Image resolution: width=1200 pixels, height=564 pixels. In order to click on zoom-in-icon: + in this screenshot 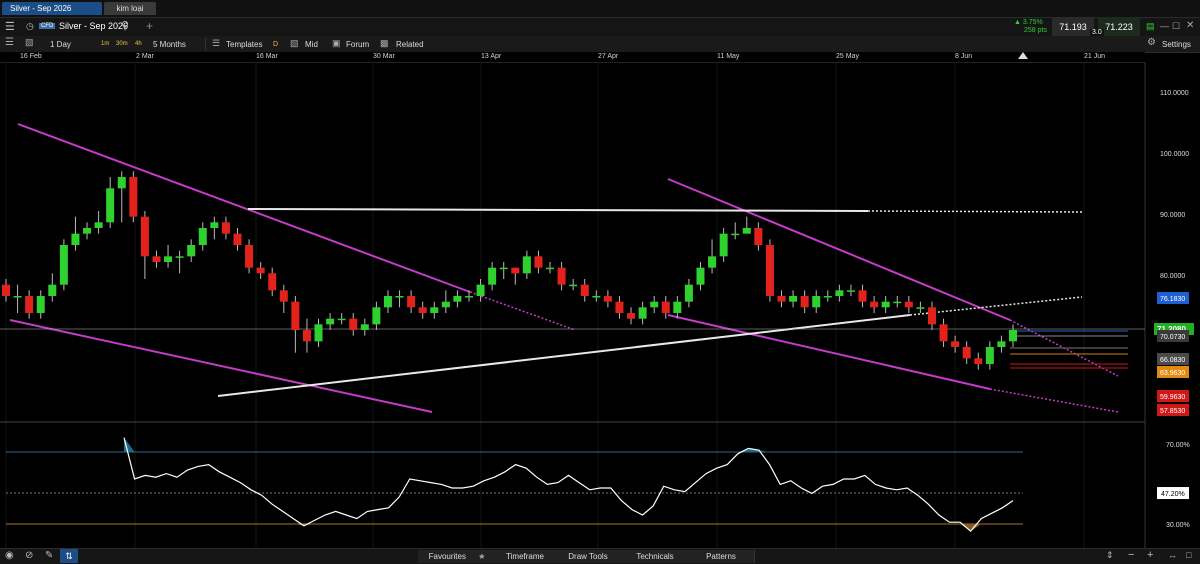, I will do `click(1150, 555)`.